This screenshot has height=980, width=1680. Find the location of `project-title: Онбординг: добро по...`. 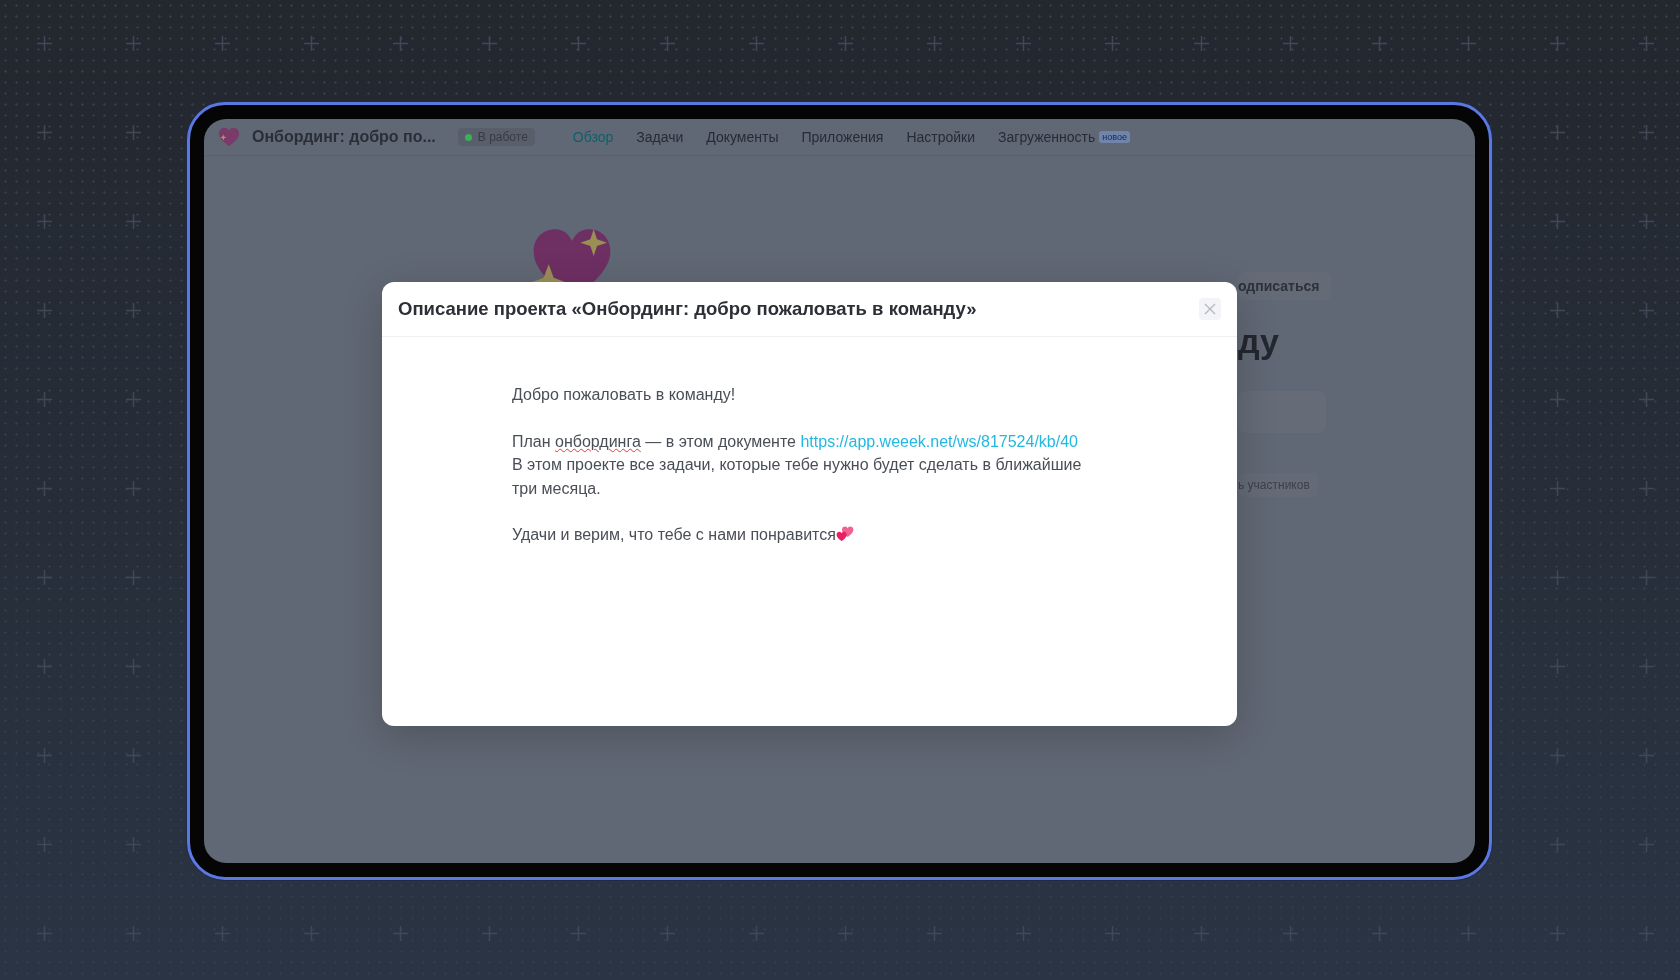

project-title: Онбординг: добро по... is located at coordinates (344, 137).